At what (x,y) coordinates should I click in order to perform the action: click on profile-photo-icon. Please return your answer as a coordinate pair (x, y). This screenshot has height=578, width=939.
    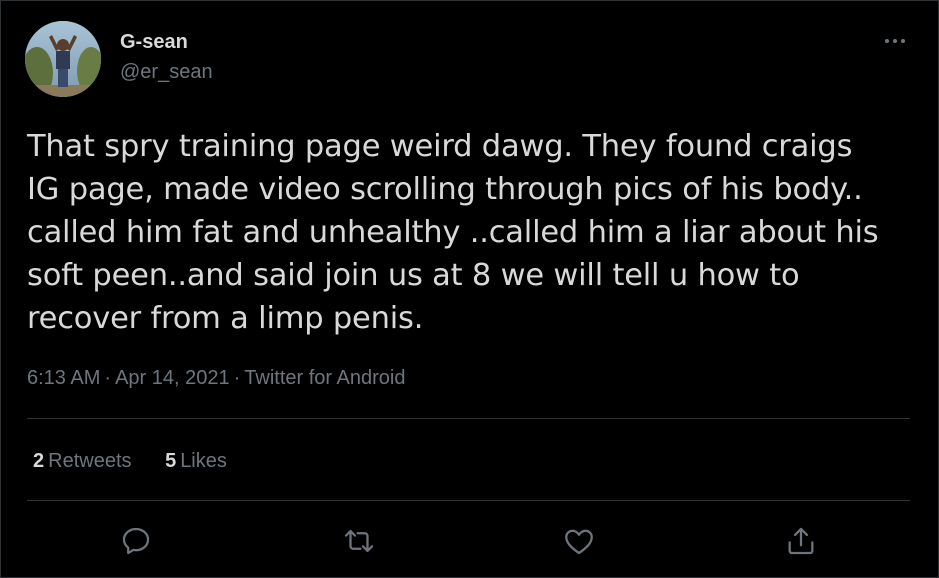
    Looking at the image, I should click on (63, 59).